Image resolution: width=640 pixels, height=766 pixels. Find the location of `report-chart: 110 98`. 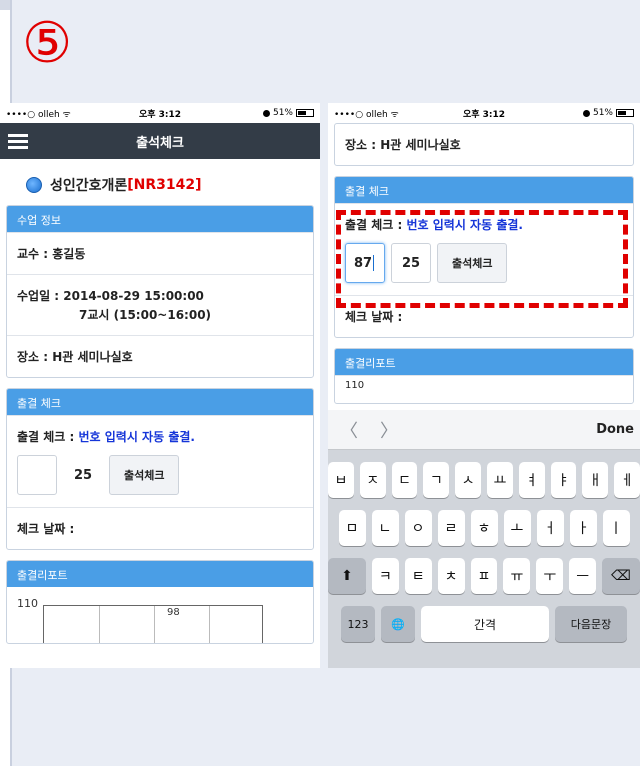

report-chart: 110 98 is located at coordinates (160, 615).